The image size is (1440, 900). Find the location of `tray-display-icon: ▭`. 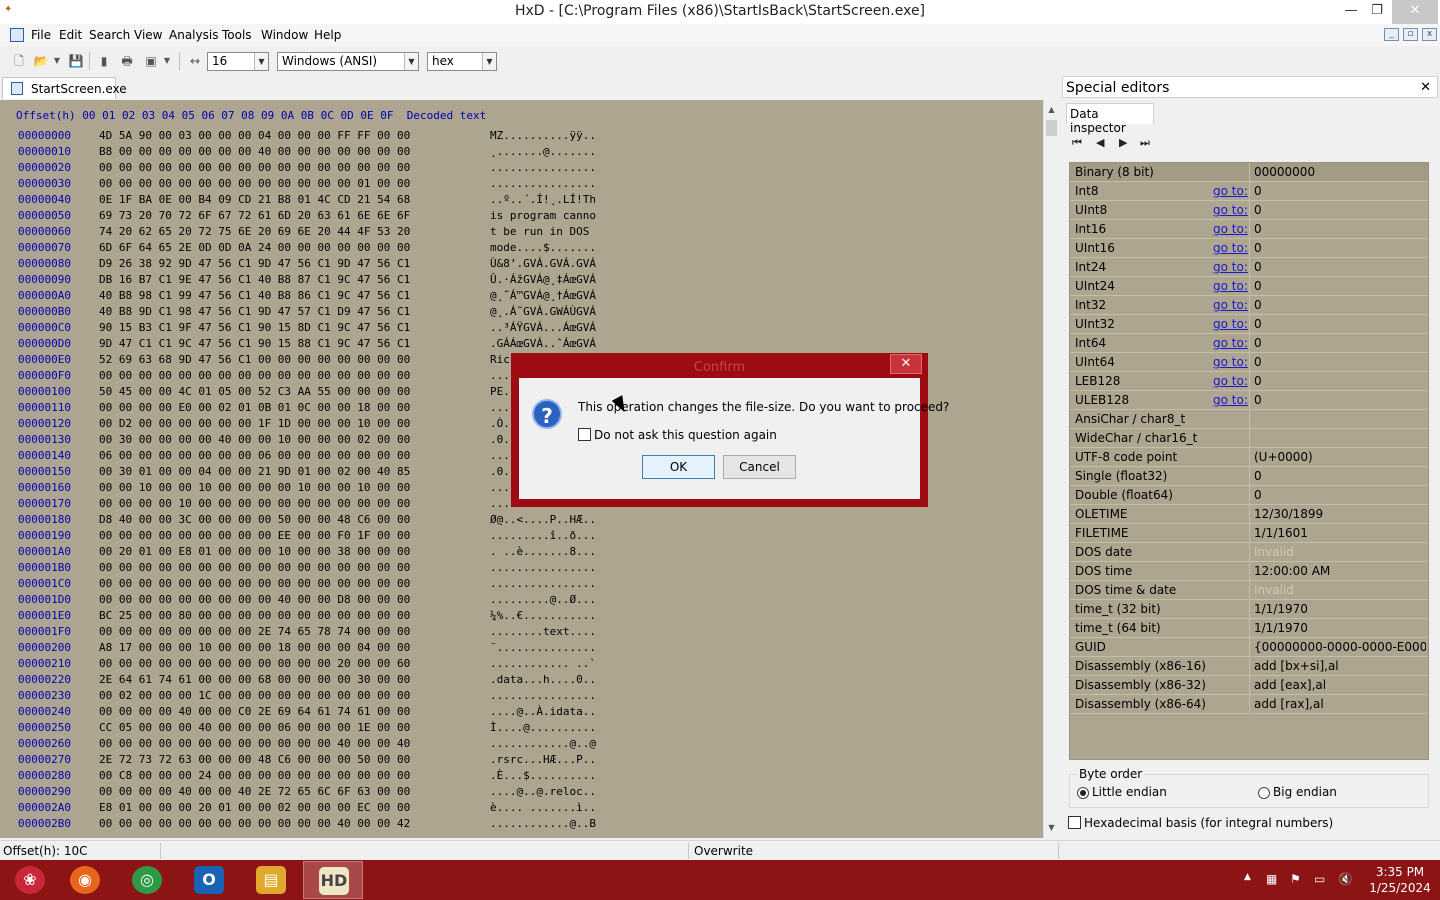

tray-display-icon: ▭ is located at coordinates (1319, 879).